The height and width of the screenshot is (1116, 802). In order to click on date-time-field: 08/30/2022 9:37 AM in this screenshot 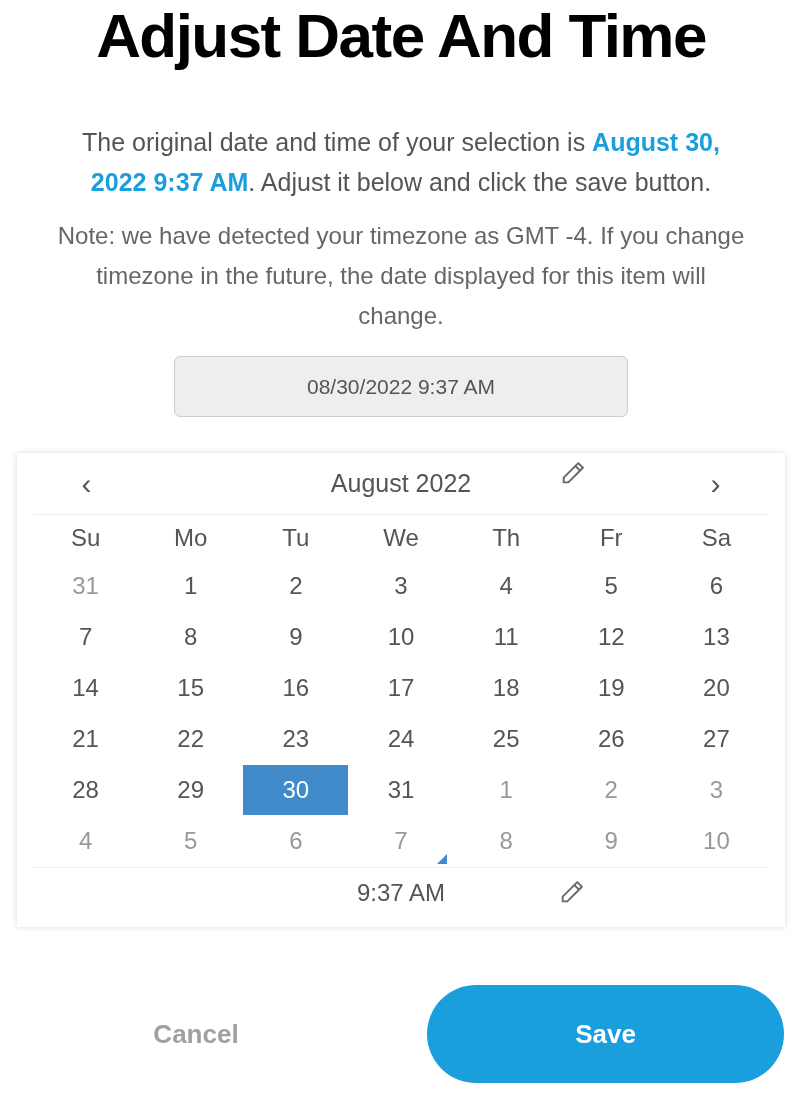, I will do `click(401, 386)`.